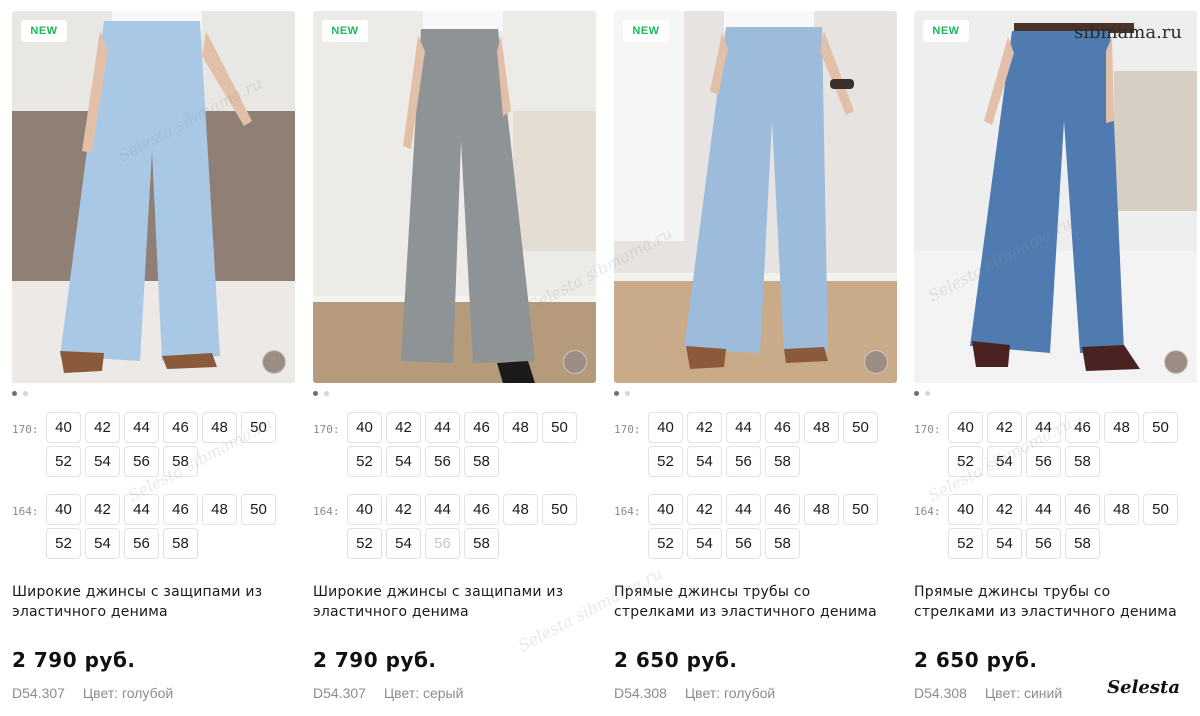 Image resolution: width=1200 pixels, height=716 pixels. What do you see at coordinates (442, 543) in the screenshot?
I see `size-option-unavailable: 56` at bounding box center [442, 543].